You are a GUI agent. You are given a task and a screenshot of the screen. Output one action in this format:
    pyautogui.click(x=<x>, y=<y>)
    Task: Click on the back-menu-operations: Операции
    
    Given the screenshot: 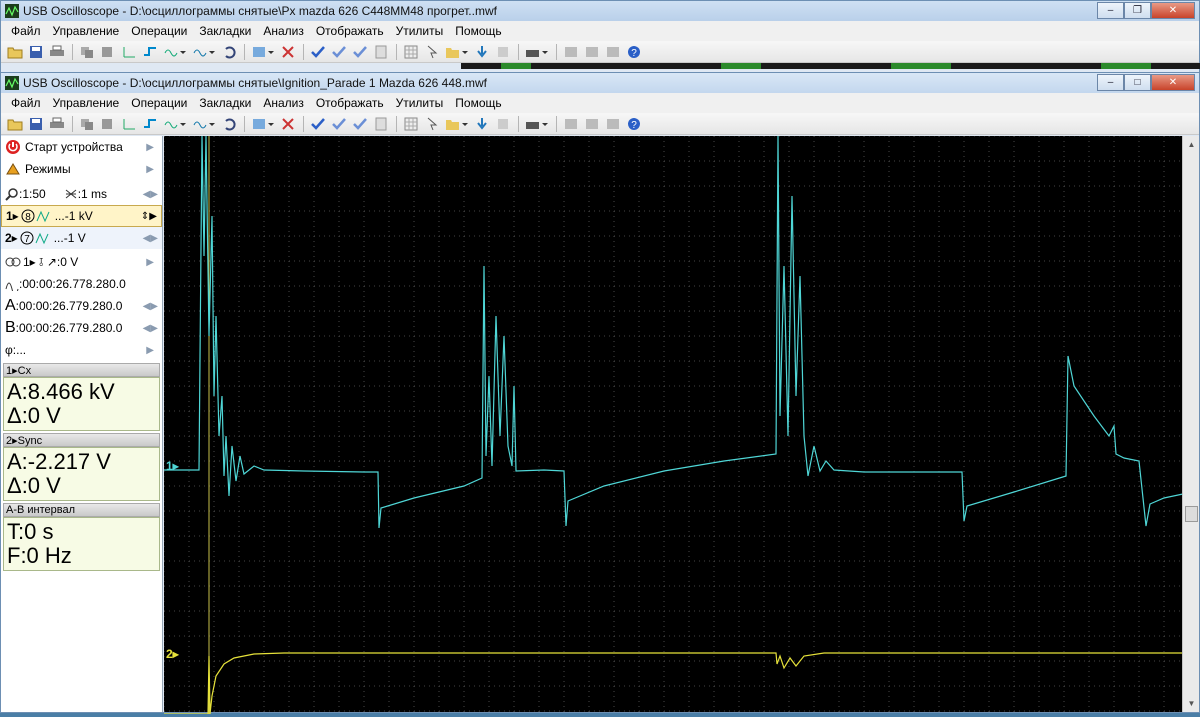 What is the action you would take?
    pyautogui.click(x=159, y=31)
    